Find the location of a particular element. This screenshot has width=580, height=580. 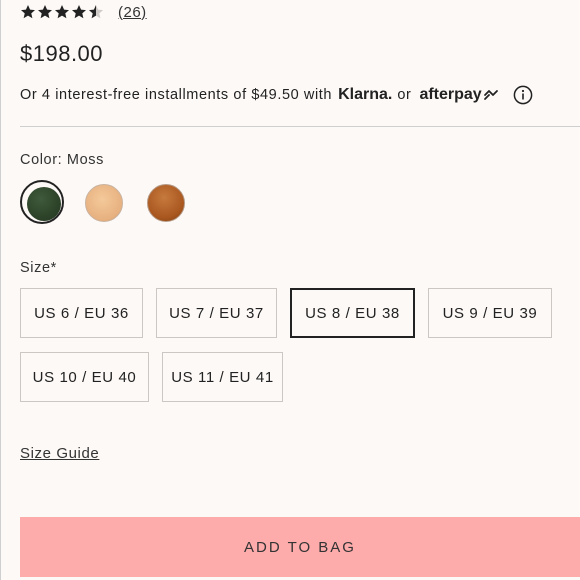

size-option-us9: US 9 / EU 39 is located at coordinates (490, 313).